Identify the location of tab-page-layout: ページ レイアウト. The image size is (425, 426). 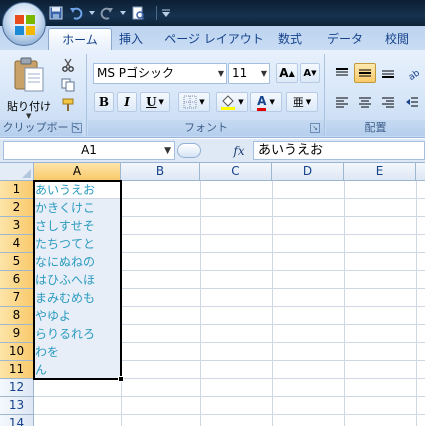
(214, 39).